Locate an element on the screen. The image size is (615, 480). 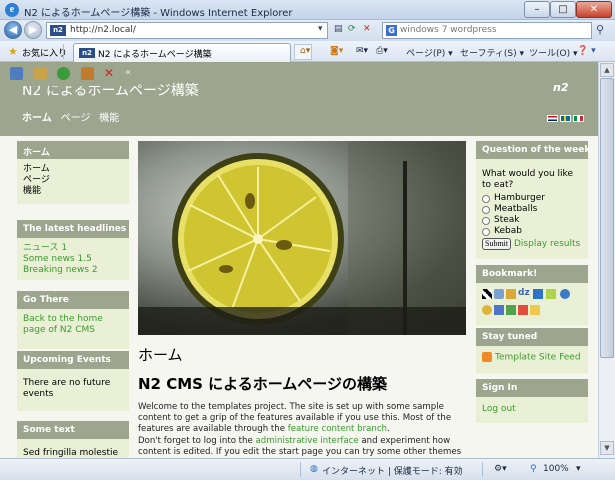
stumbleupon-icon is located at coordinates (511, 294).